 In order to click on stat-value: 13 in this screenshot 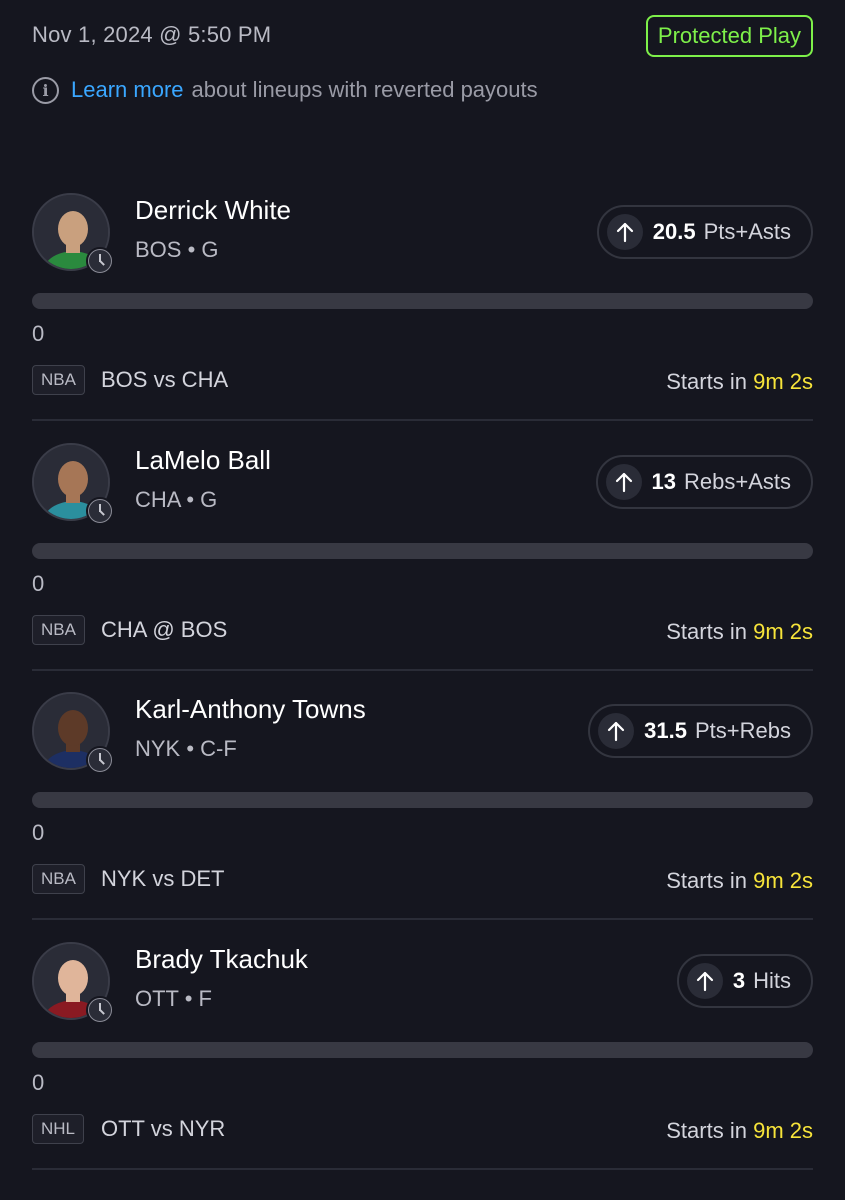, I will do `click(663, 481)`.